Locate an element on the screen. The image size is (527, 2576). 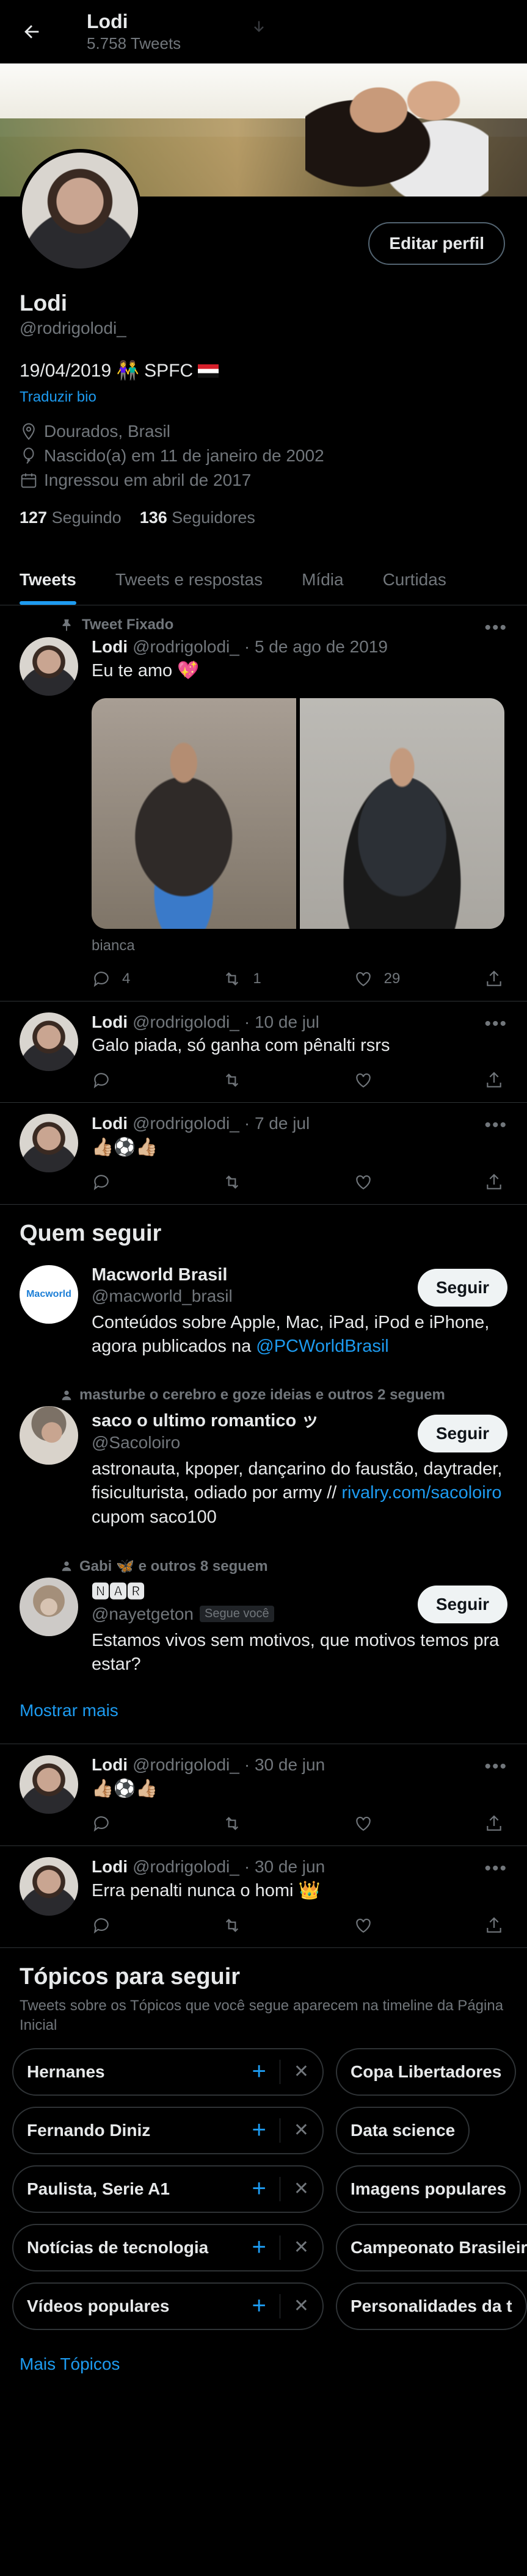
topic-chip: Personalidades da t is located at coordinates (431, 2306).